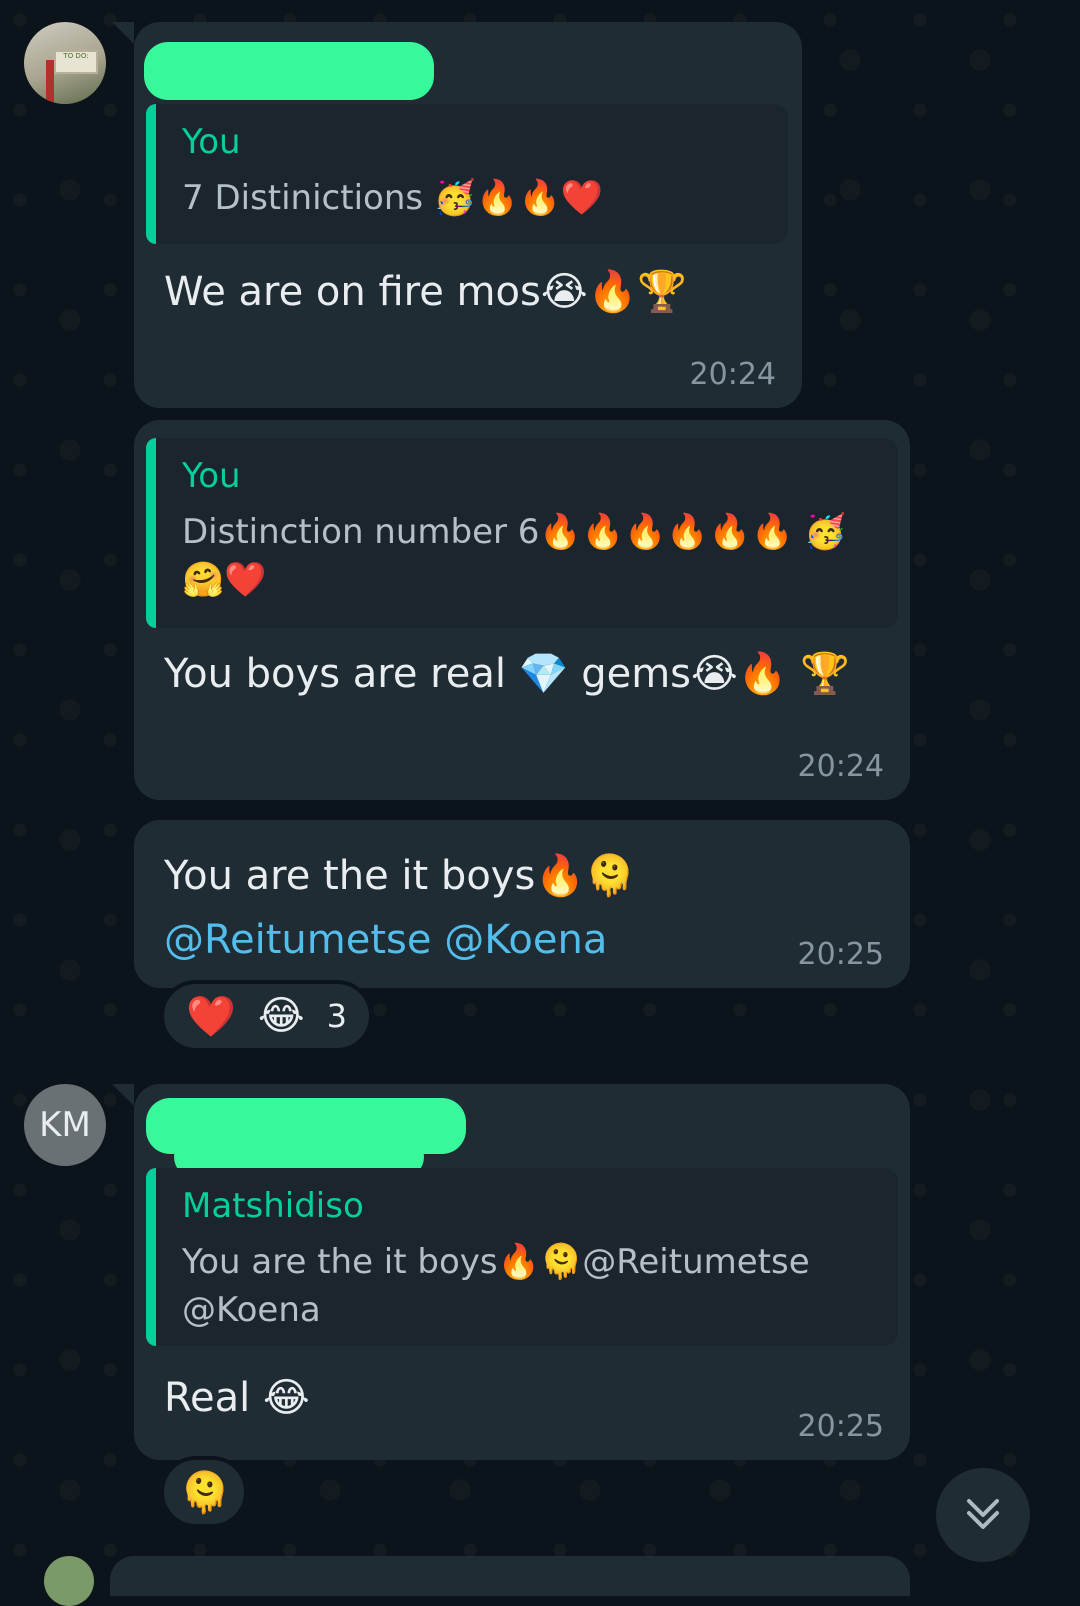 Image resolution: width=1080 pixels, height=1606 pixels. What do you see at coordinates (399, 876) in the screenshot?
I see `message-text-plain: You are the it boys🔥🫠` at bounding box center [399, 876].